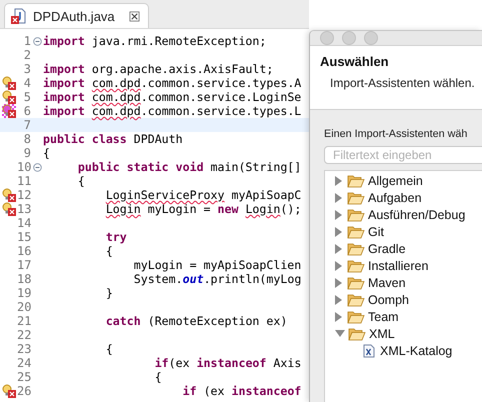  What do you see at coordinates (24, 321) in the screenshot?
I see `line-number: 21` at bounding box center [24, 321].